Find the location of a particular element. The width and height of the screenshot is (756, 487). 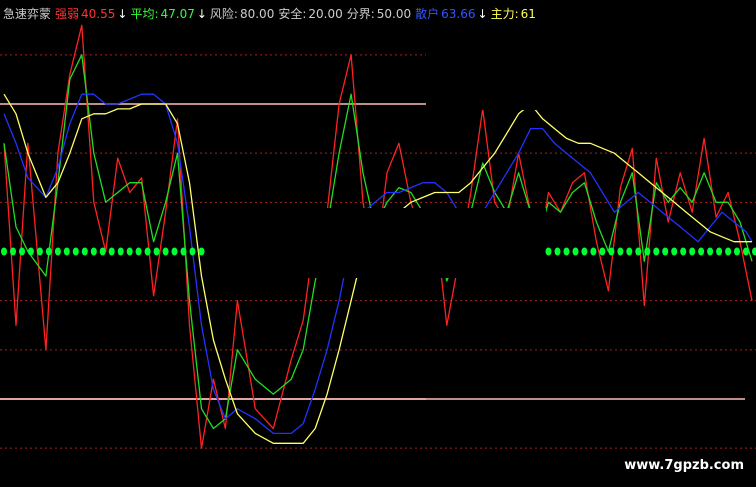

header-label-5: 散户 is located at coordinates (427, 14).